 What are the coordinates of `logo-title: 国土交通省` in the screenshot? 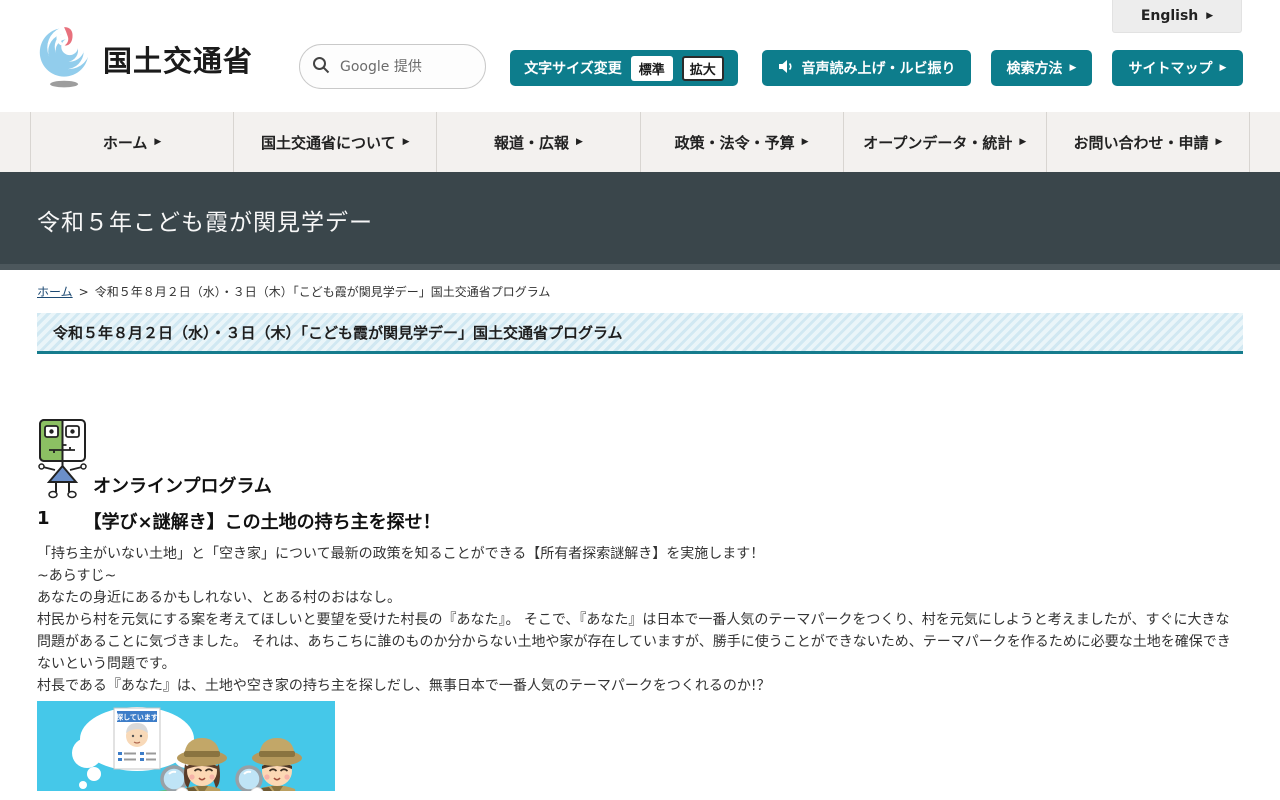 It's located at (178, 61).